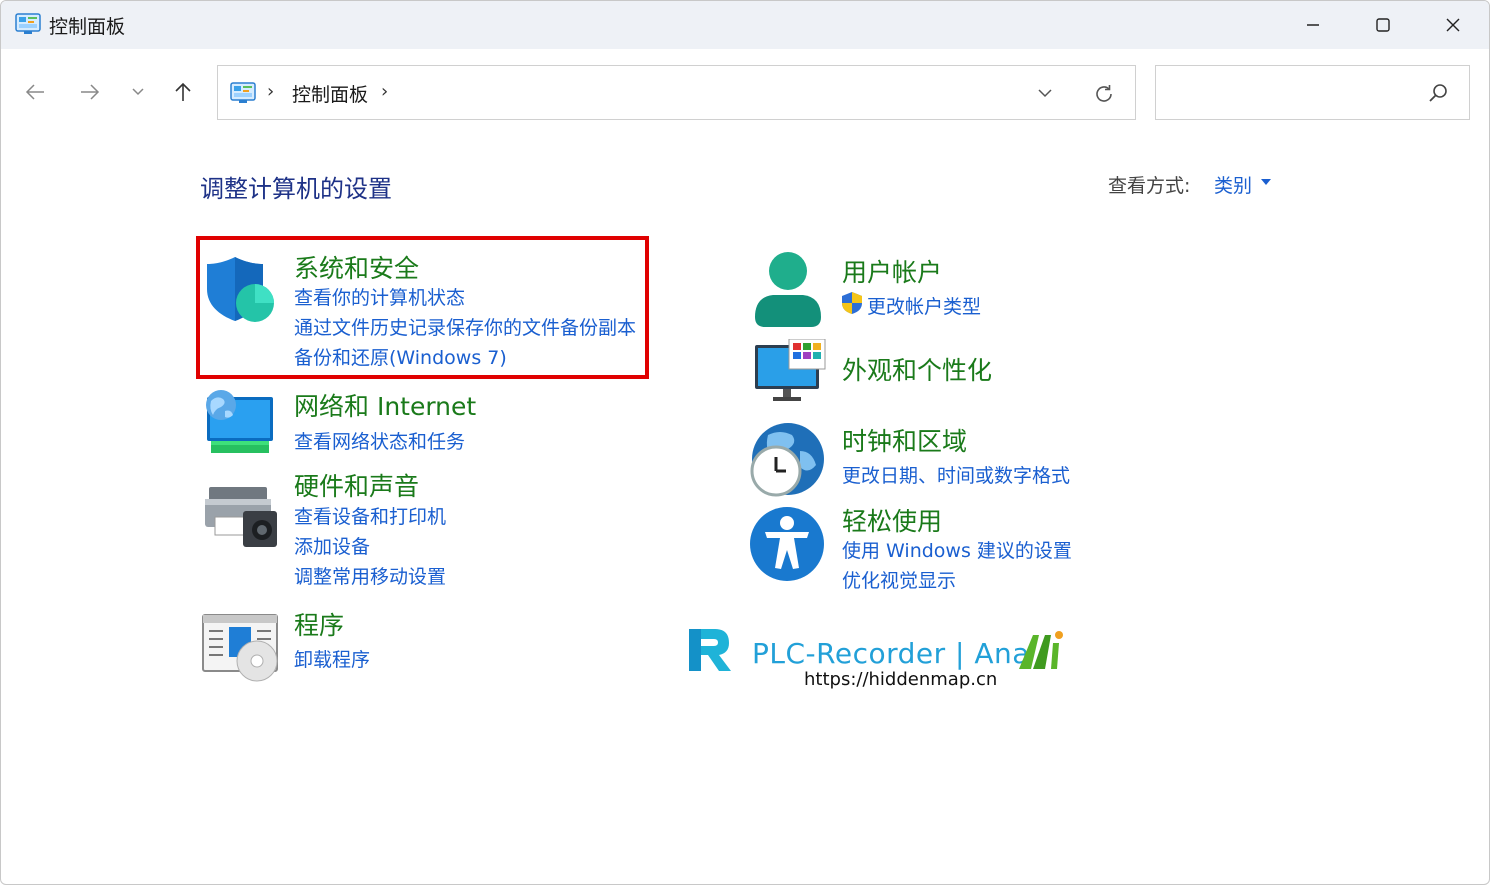 The image size is (1490, 885). What do you see at coordinates (899, 579) in the screenshot?
I see `link-optimize-display: 优化视觉显示` at bounding box center [899, 579].